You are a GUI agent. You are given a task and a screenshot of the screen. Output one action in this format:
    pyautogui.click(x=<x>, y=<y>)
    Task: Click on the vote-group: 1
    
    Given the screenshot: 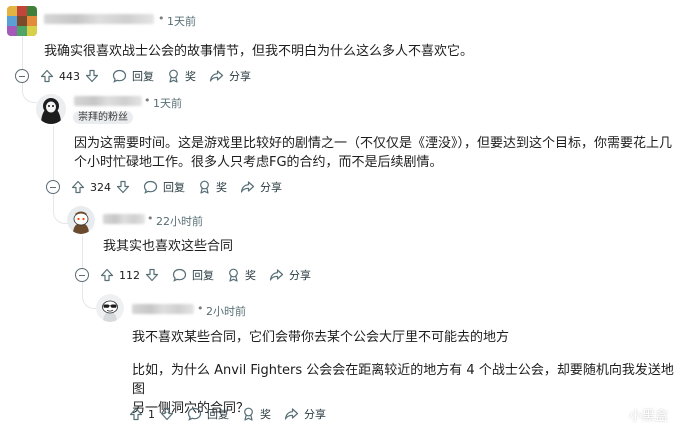 What is the action you would take?
    pyautogui.click(x=151, y=414)
    